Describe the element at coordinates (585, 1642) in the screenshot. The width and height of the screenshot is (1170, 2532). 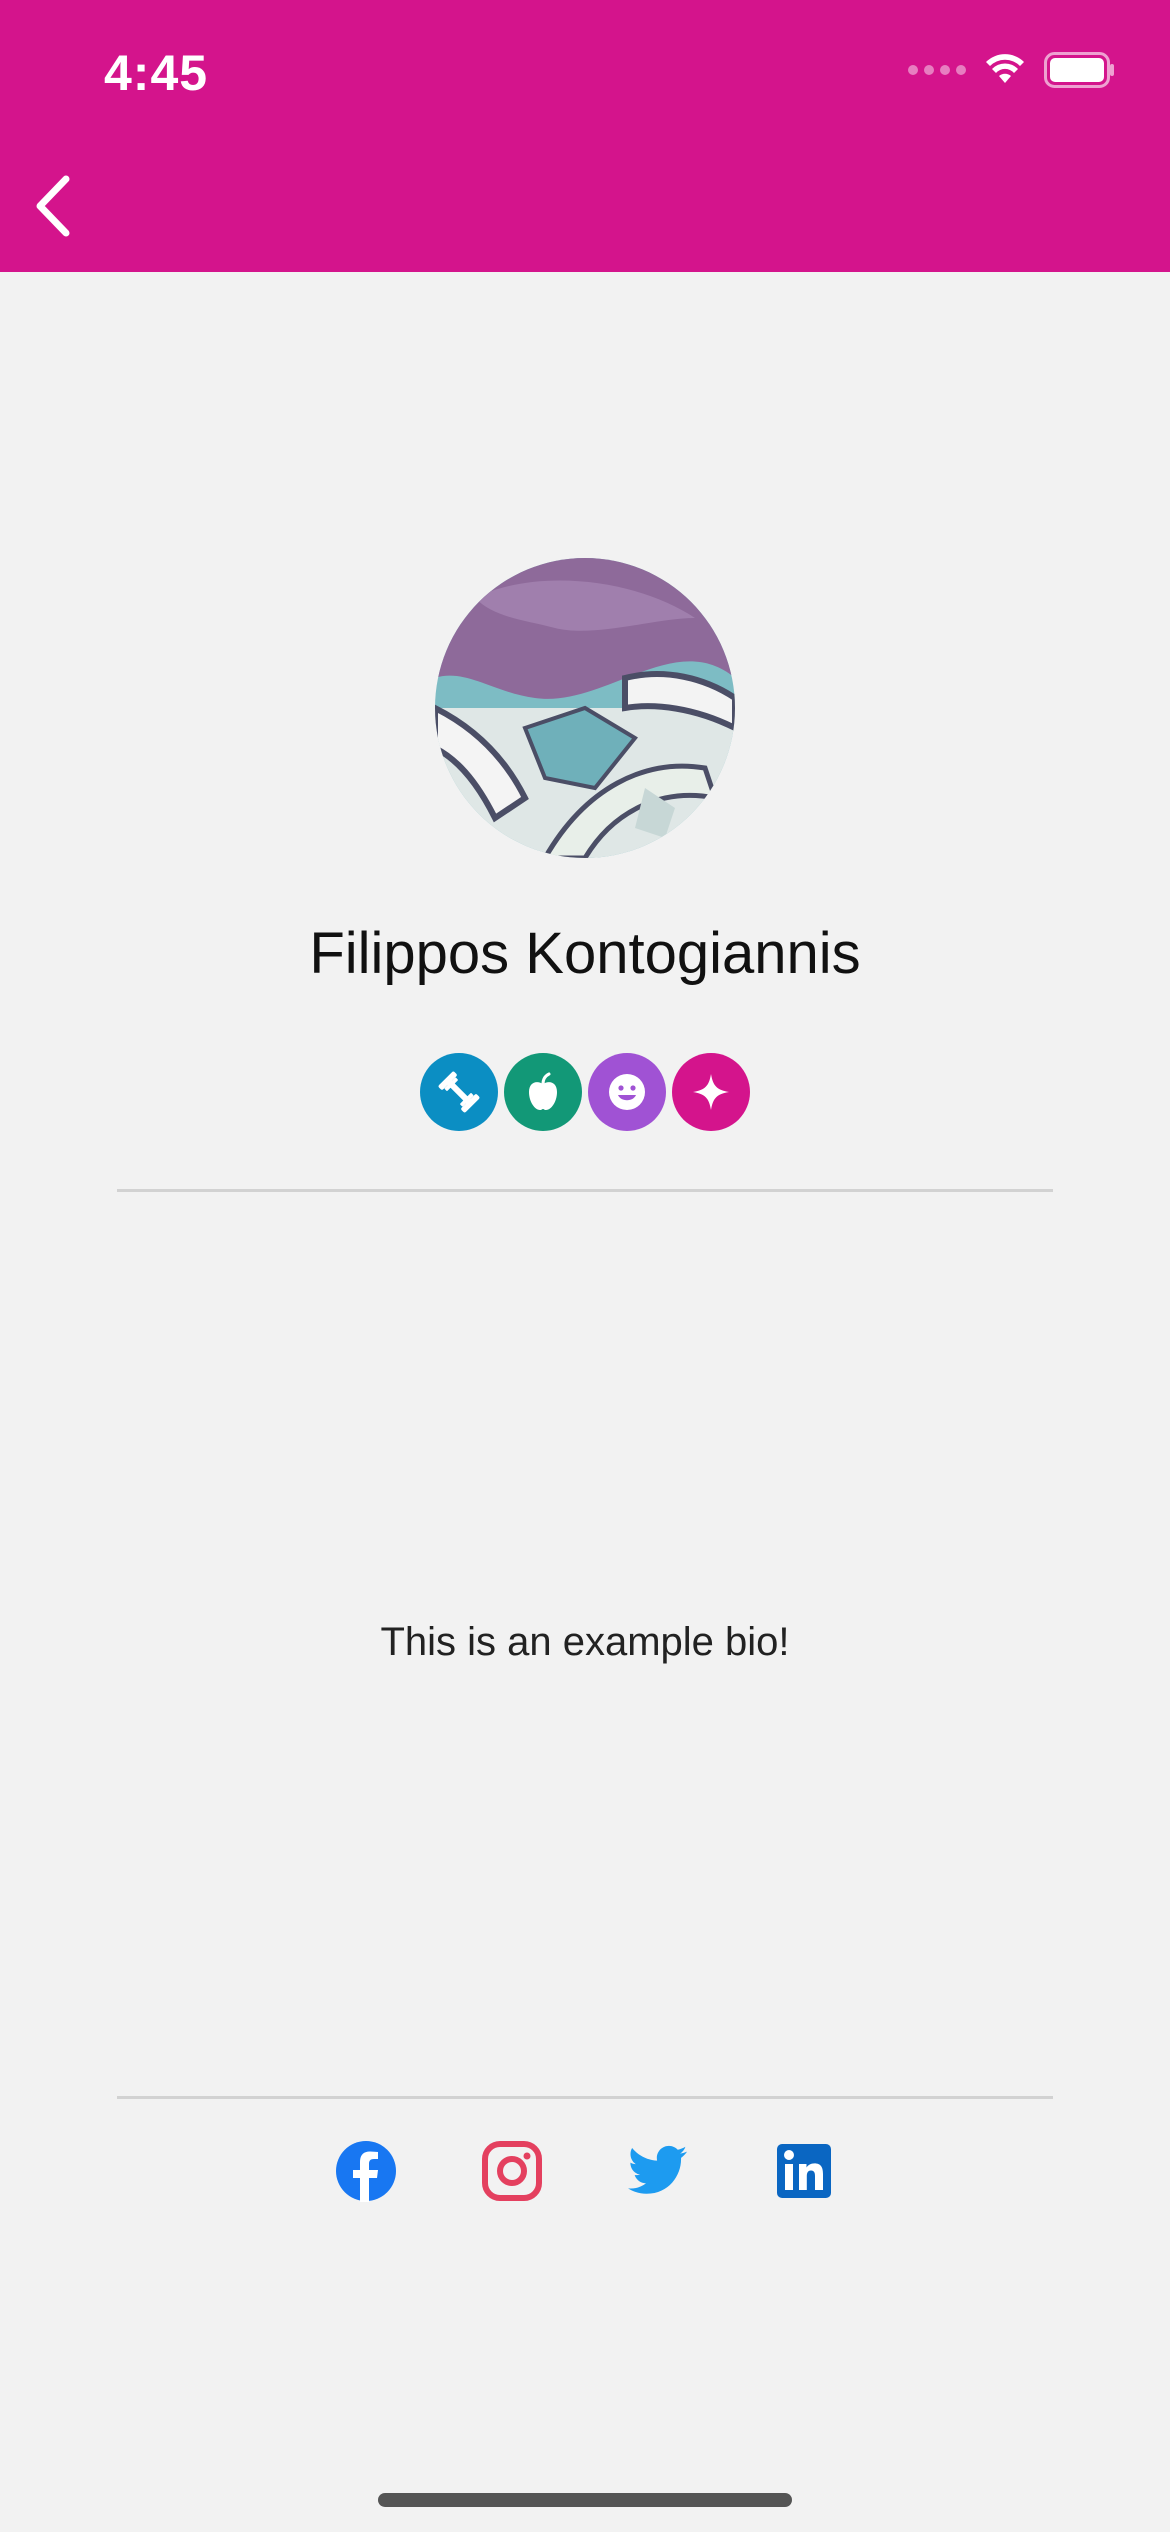
I see `profile-bio: This is an example bio!` at that location.